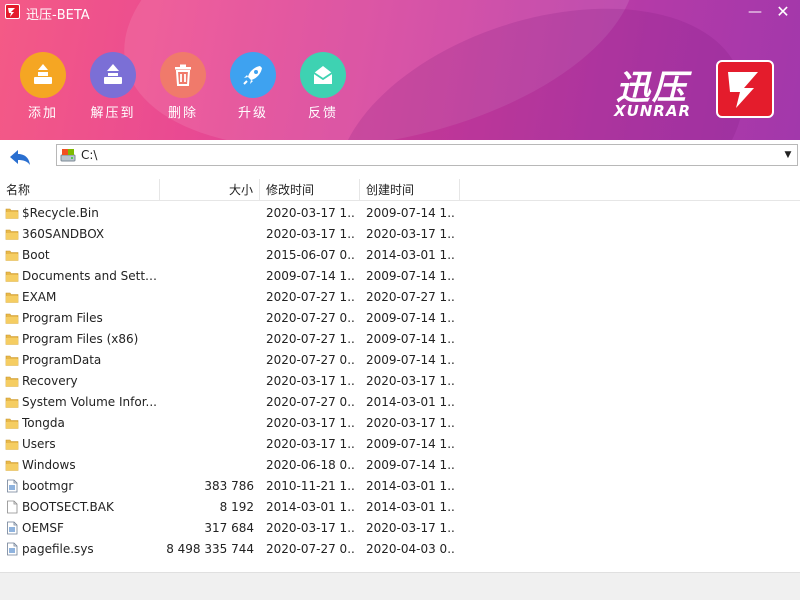 The width and height of the screenshot is (800, 600). I want to click on file-name: ProgramData, so click(62, 360).